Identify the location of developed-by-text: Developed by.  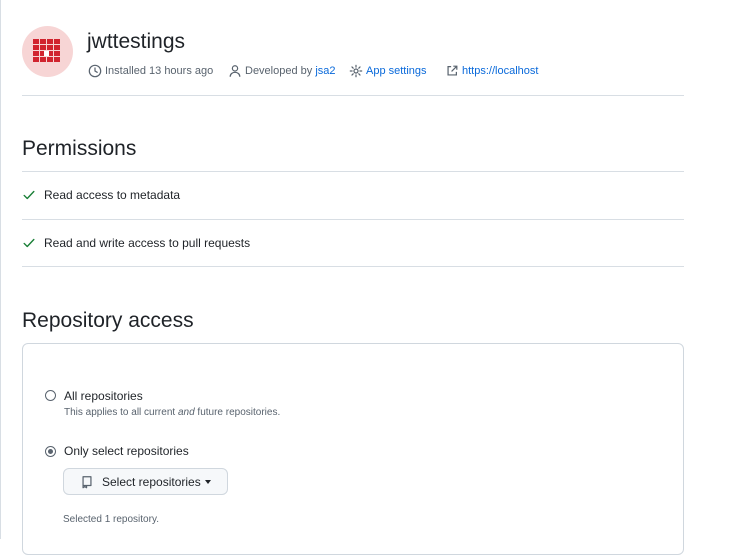
(279, 71).